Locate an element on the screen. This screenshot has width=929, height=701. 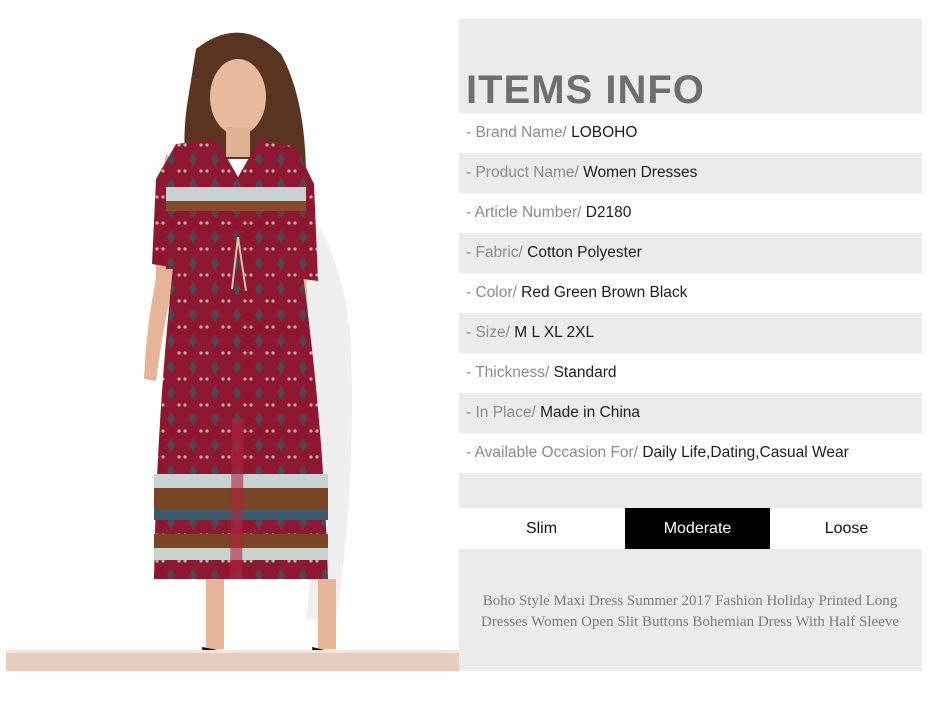
fit-option-slim: Slim is located at coordinates (541, 528).